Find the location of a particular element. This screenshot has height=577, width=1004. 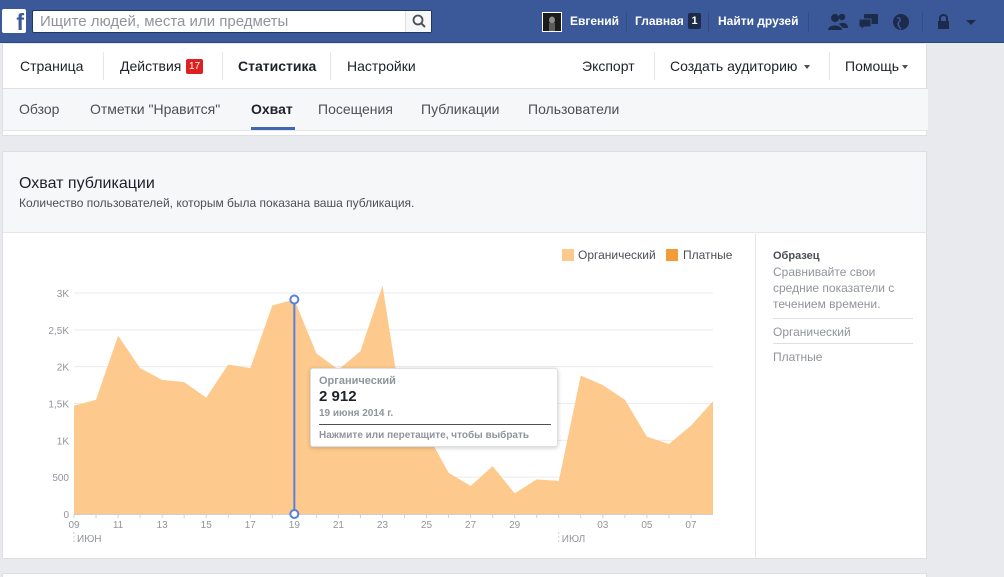

messages-icon is located at coordinates (869, 22).